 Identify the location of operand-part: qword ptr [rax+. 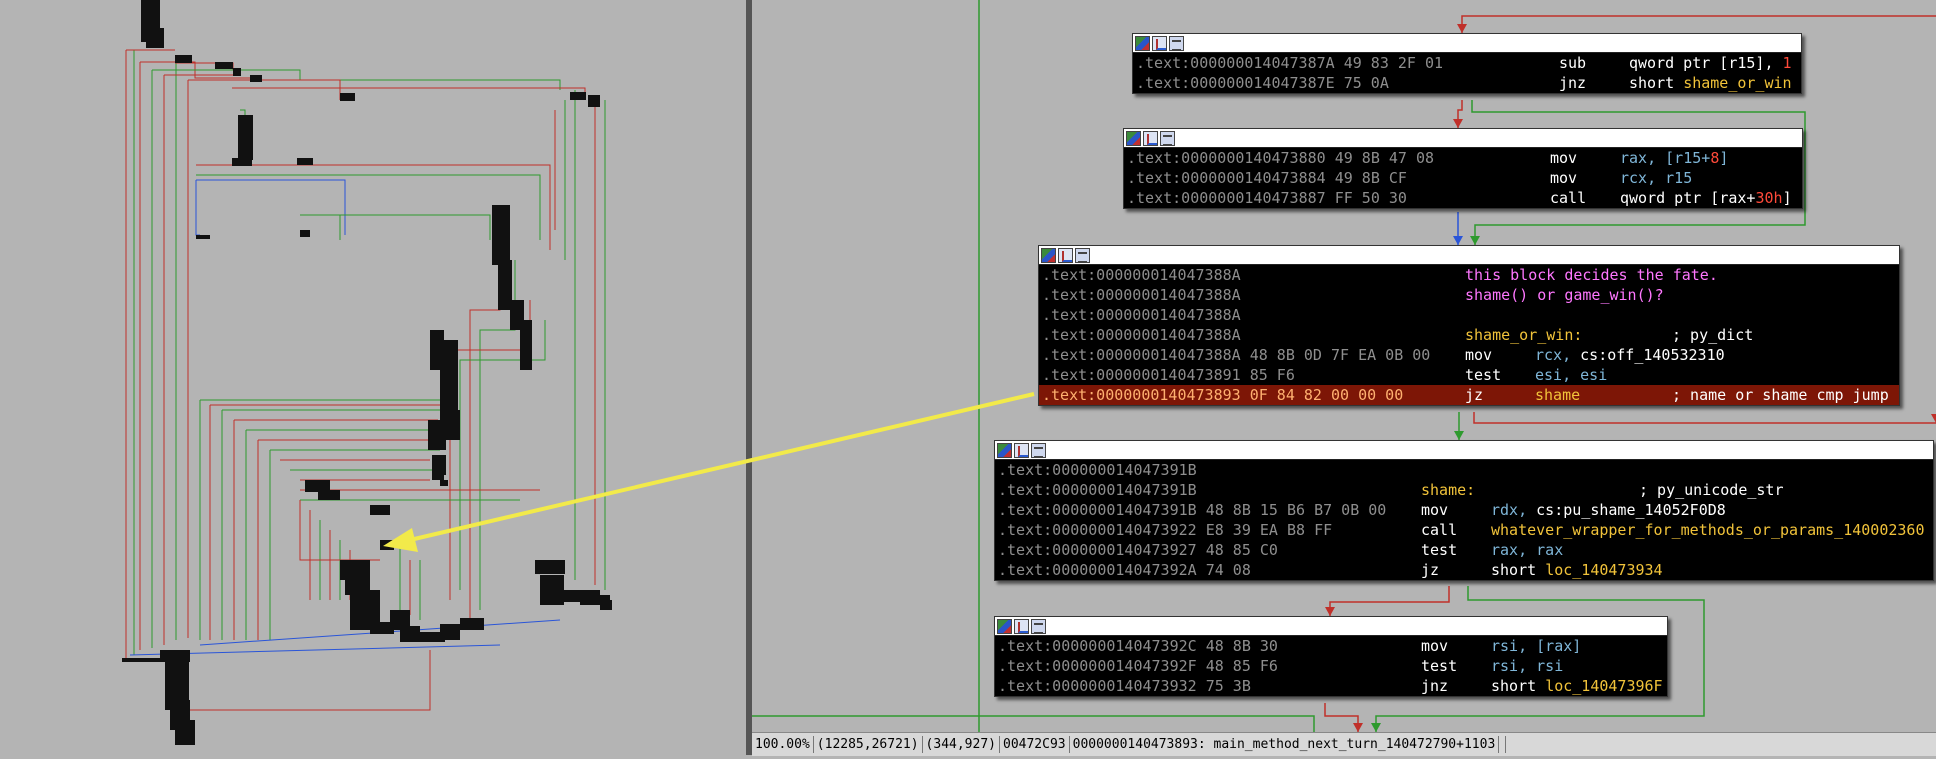
(1688, 198).